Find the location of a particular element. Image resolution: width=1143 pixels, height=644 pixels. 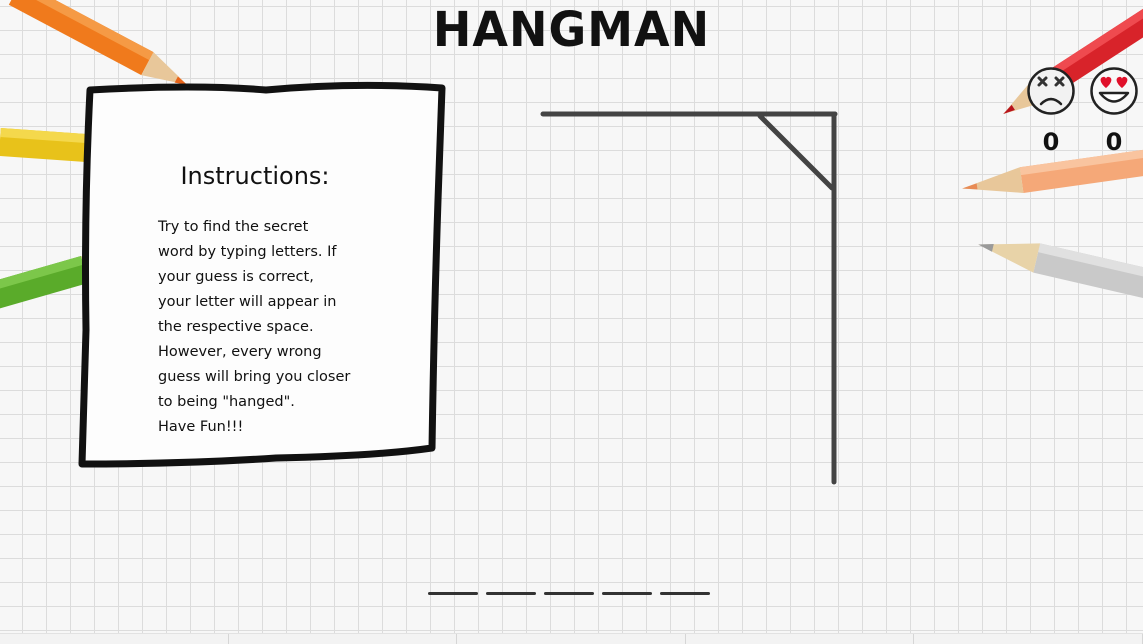

wins-count: 0 is located at coordinates (1114, 142).